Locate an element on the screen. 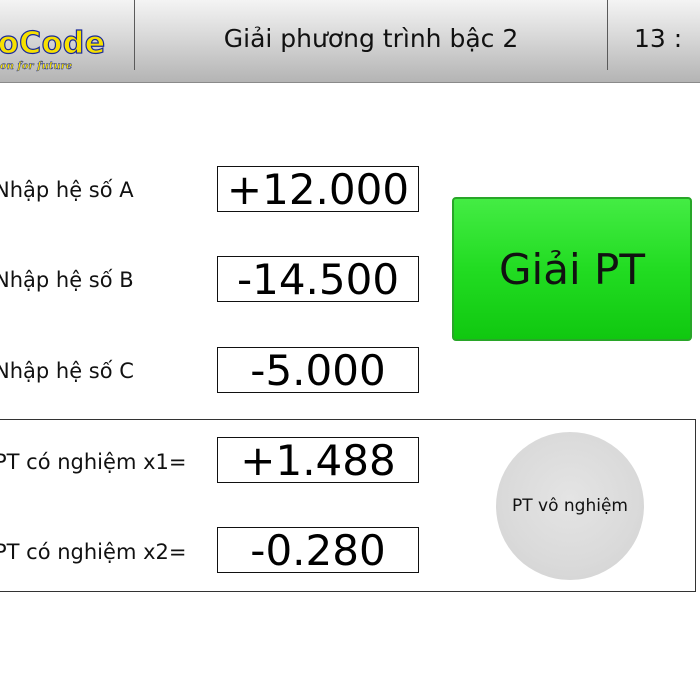 The width and height of the screenshot is (700, 700). root-x2-display: -0.280 is located at coordinates (318, 550).